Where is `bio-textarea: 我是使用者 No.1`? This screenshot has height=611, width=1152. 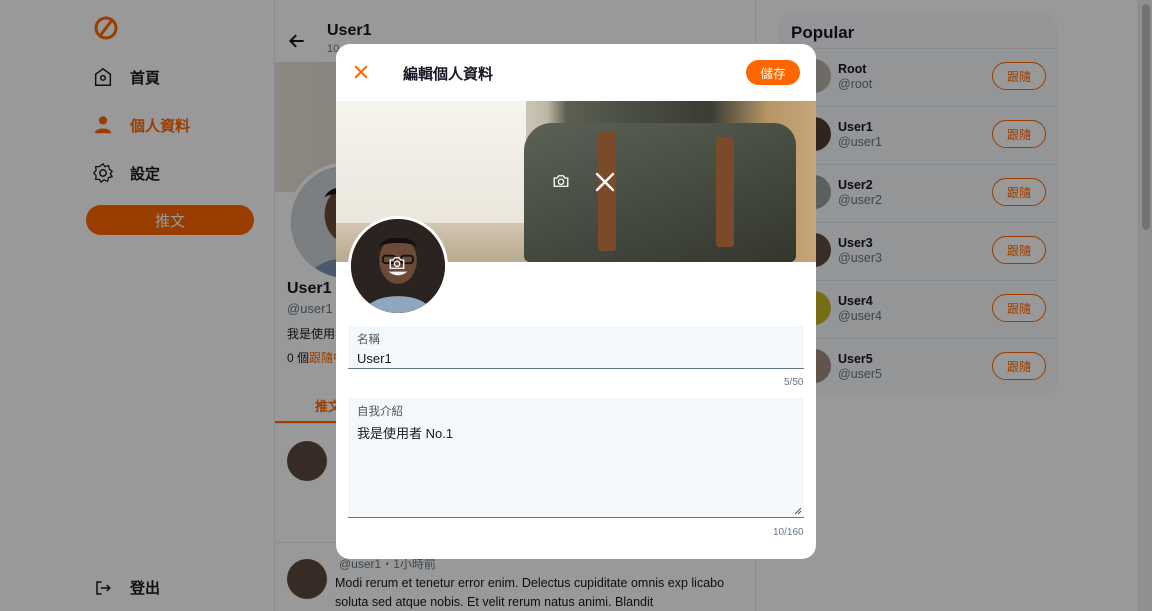 bio-textarea: 我是使用者 No.1 is located at coordinates (405, 432).